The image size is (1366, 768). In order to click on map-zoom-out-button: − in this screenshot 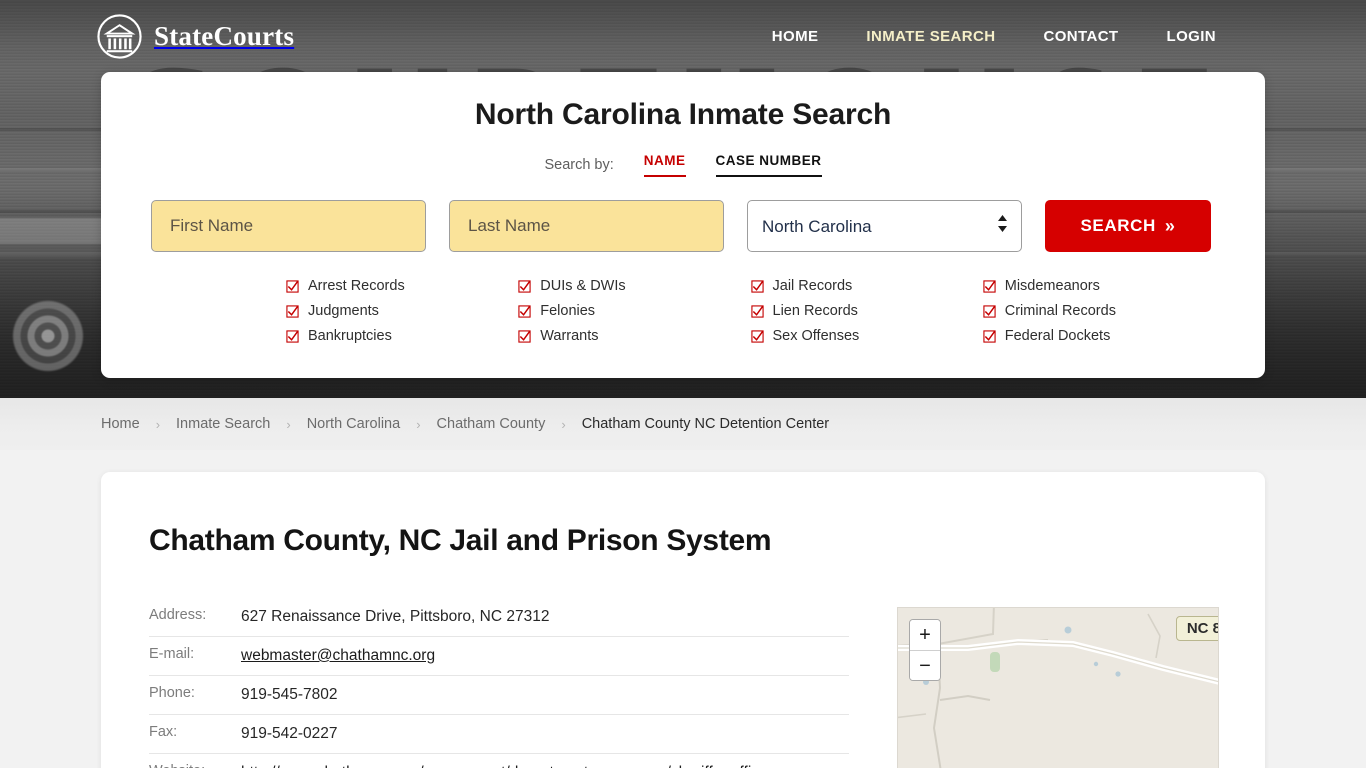, I will do `click(925, 665)`.